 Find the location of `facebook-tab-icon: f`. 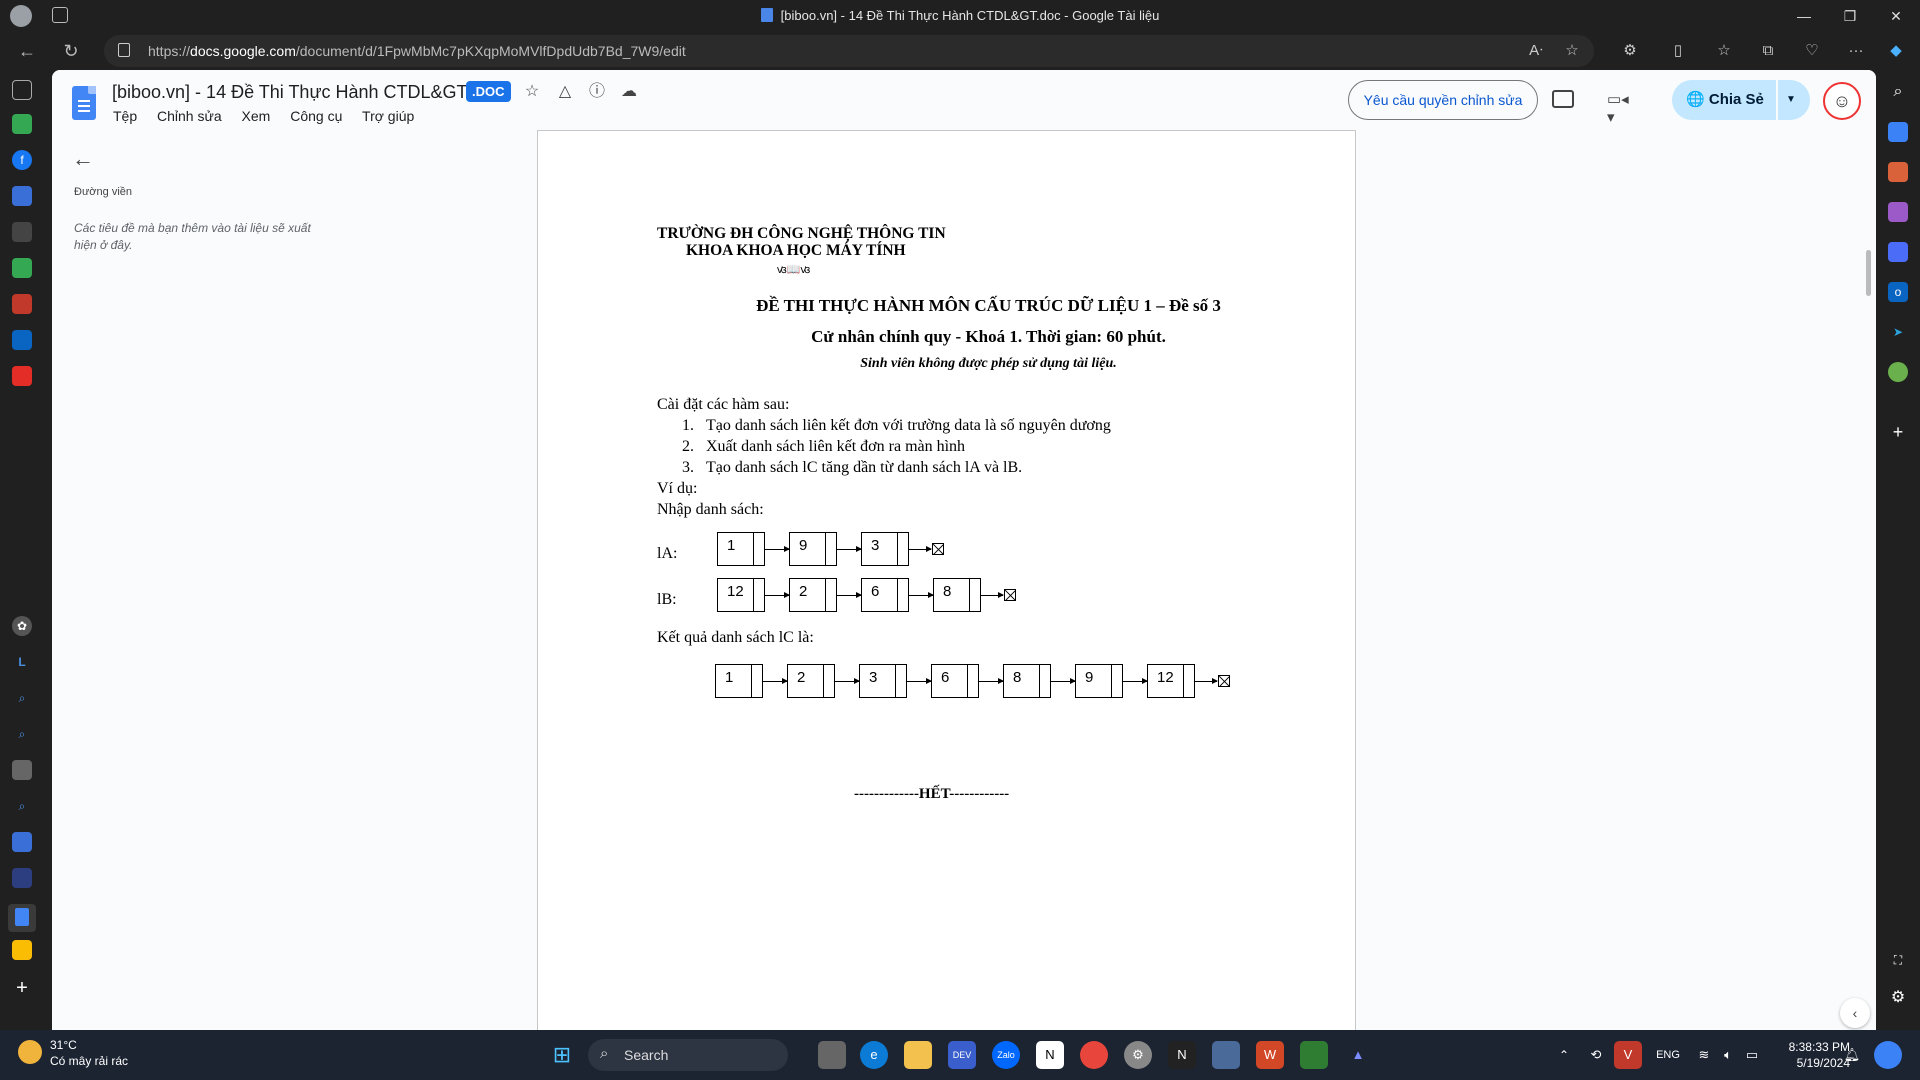

facebook-tab-icon: f is located at coordinates (22, 160).